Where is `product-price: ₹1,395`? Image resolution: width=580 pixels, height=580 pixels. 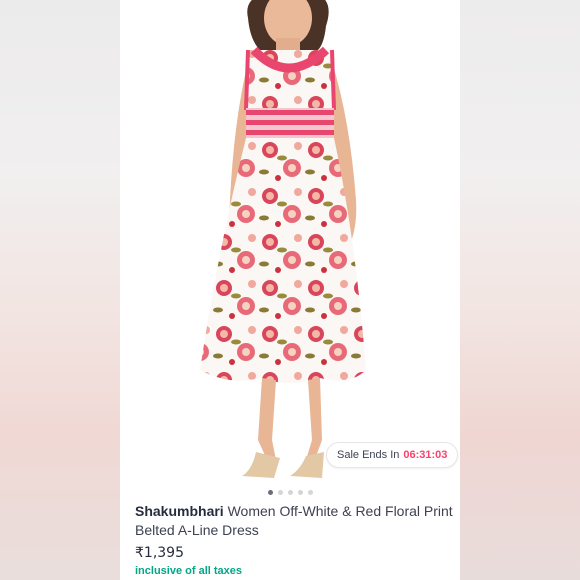 product-price: ₹1,395 is located at coordinates (159, 553).